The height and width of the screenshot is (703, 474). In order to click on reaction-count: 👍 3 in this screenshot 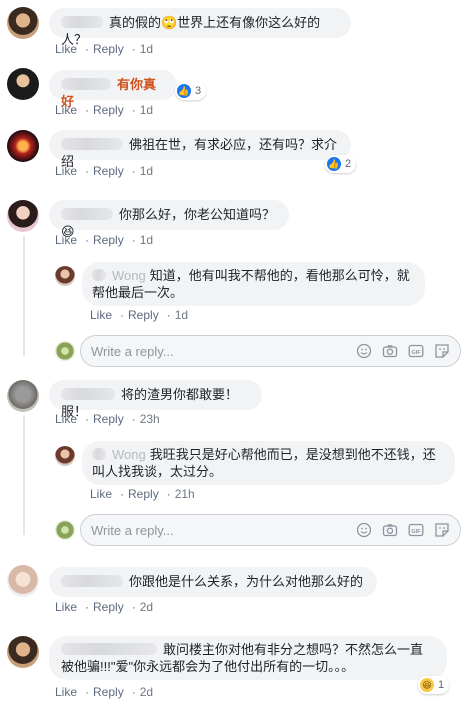, I will do `click(191, 91)`.